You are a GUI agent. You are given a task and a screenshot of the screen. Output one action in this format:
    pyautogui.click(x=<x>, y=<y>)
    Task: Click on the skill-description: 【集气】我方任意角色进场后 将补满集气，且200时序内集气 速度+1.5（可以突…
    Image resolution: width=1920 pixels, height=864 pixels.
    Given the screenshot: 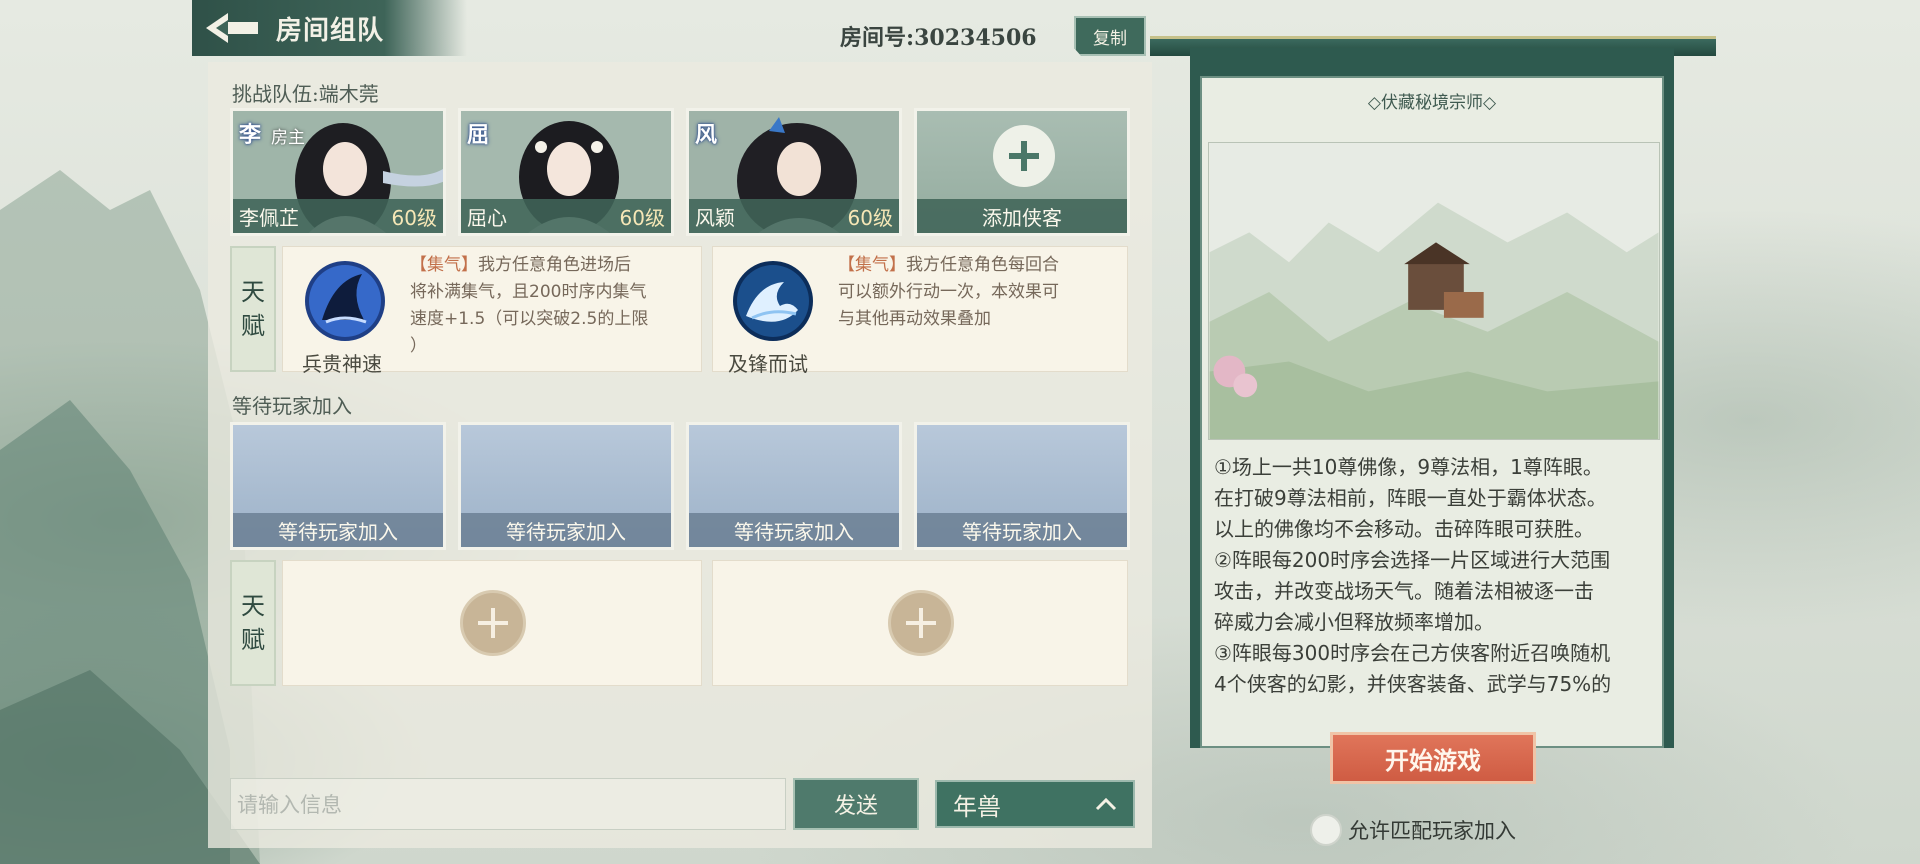 What is the action you would take?
    pyautogui.click(x=529, y=306)
    